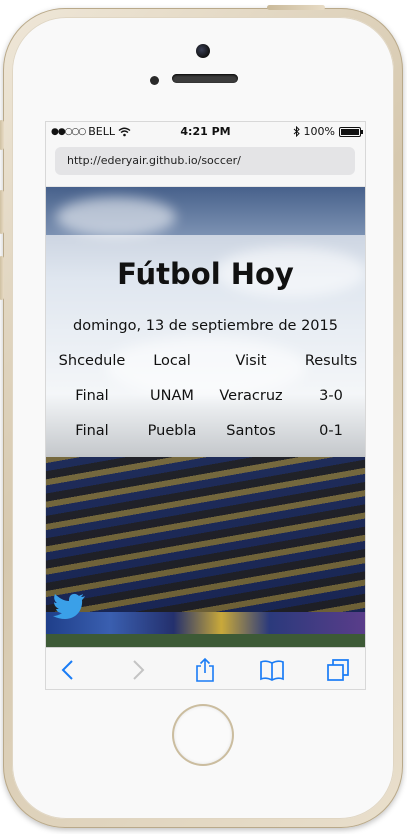 Image resolution: width=407 pixels, height=834 pixels. Describe the element at coordinates (69, 670) in the screenshot. I see `back-chevron-icon` at that location.